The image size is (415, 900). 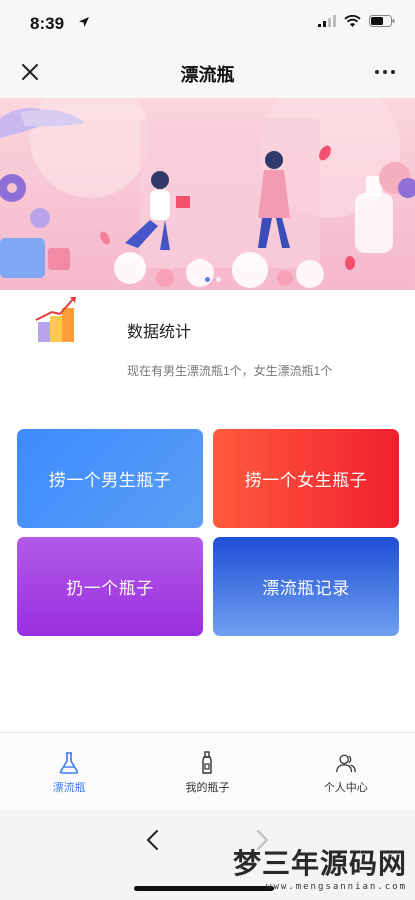 What do you see at coordinates (207, 762) in the screenshot?
I see `bottle-icon` at bounding box center [207, 762].